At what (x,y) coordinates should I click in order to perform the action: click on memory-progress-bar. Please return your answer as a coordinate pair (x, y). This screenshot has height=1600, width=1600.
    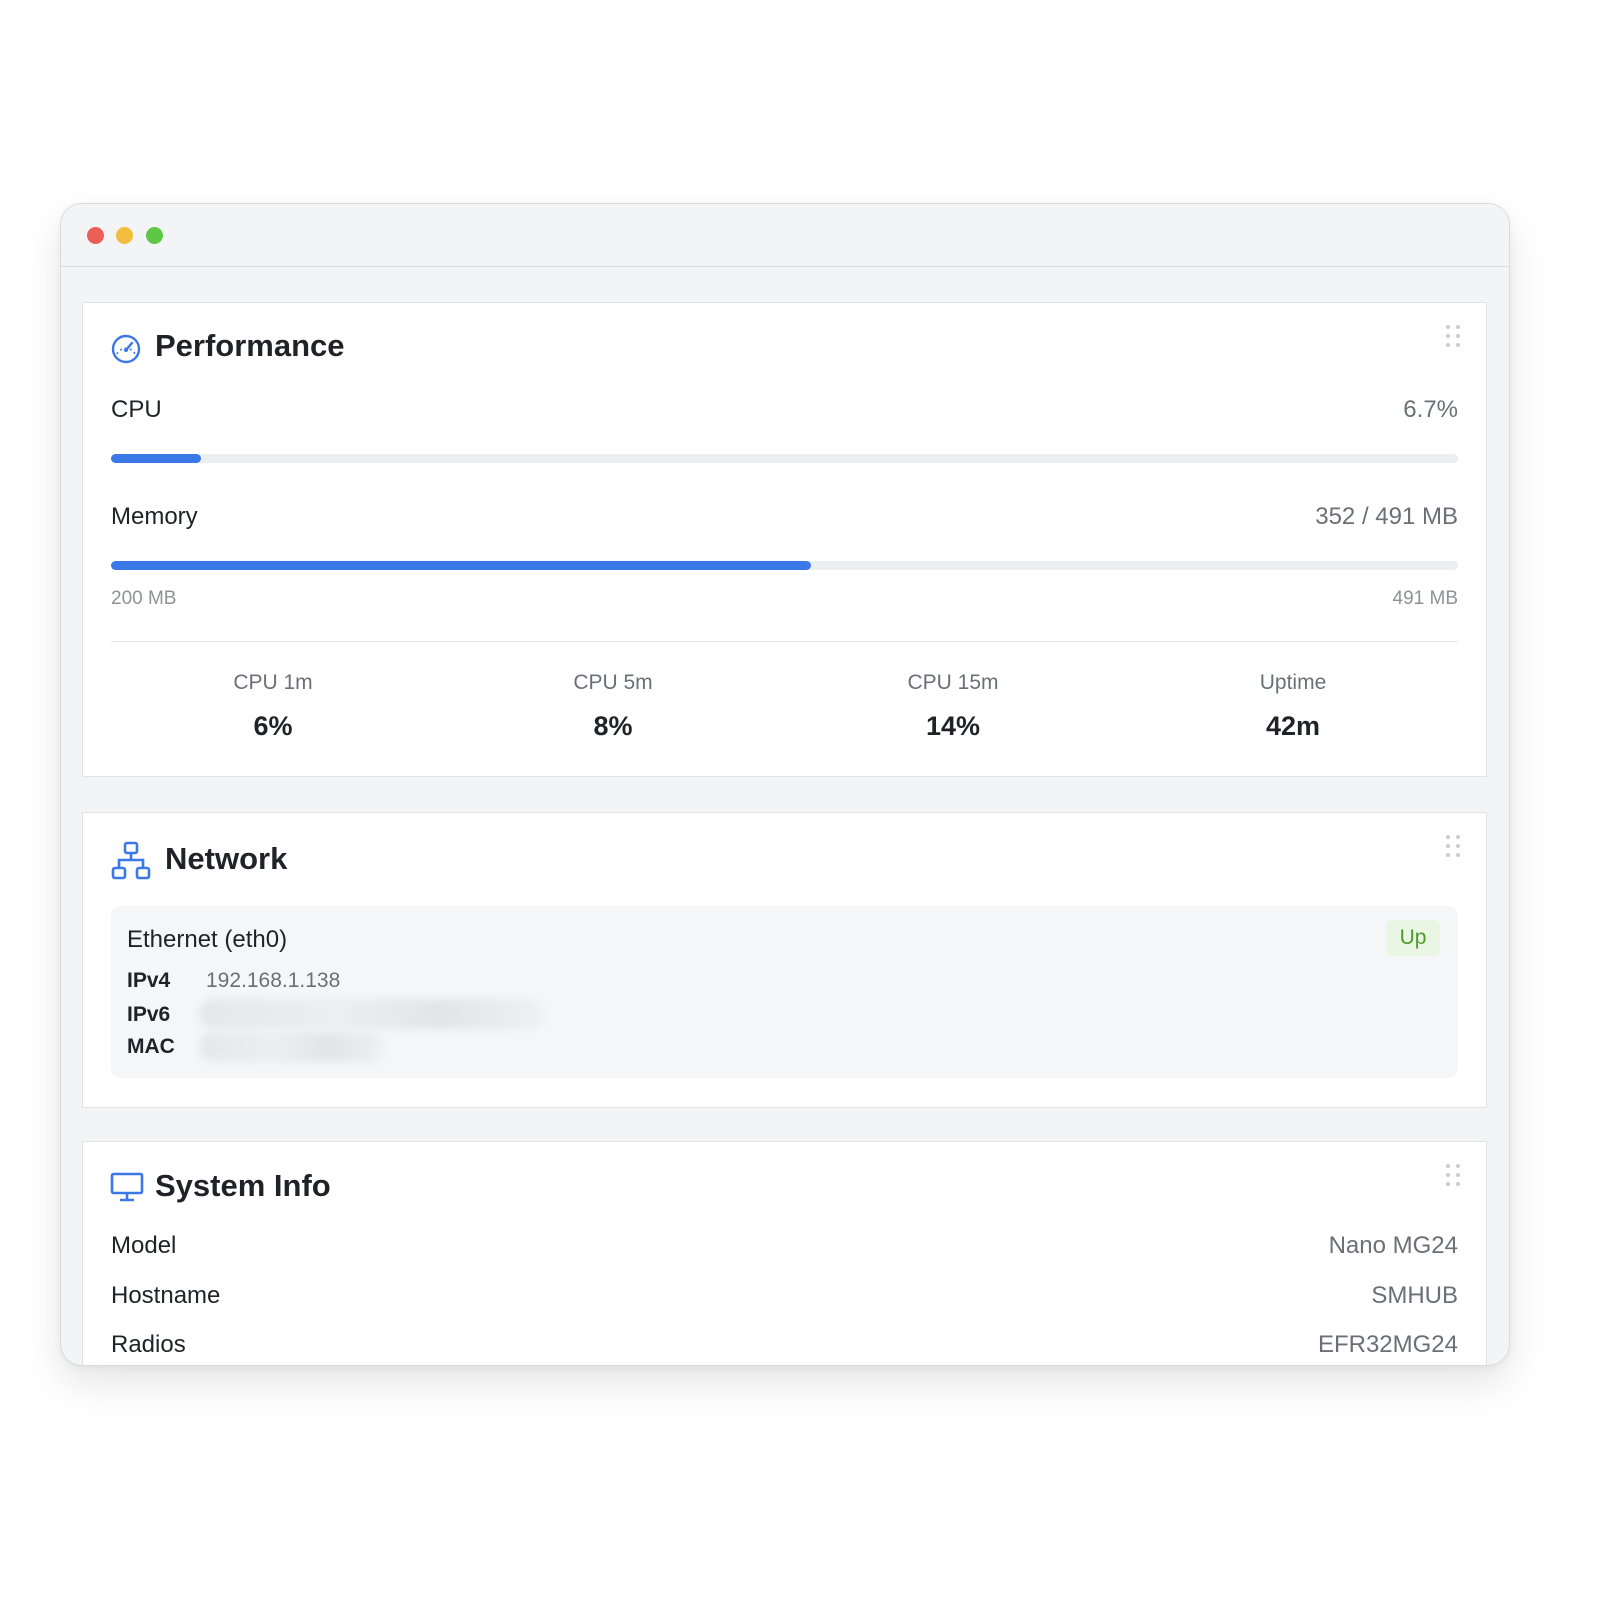
    Looking at the image, I should click on (784, 565).